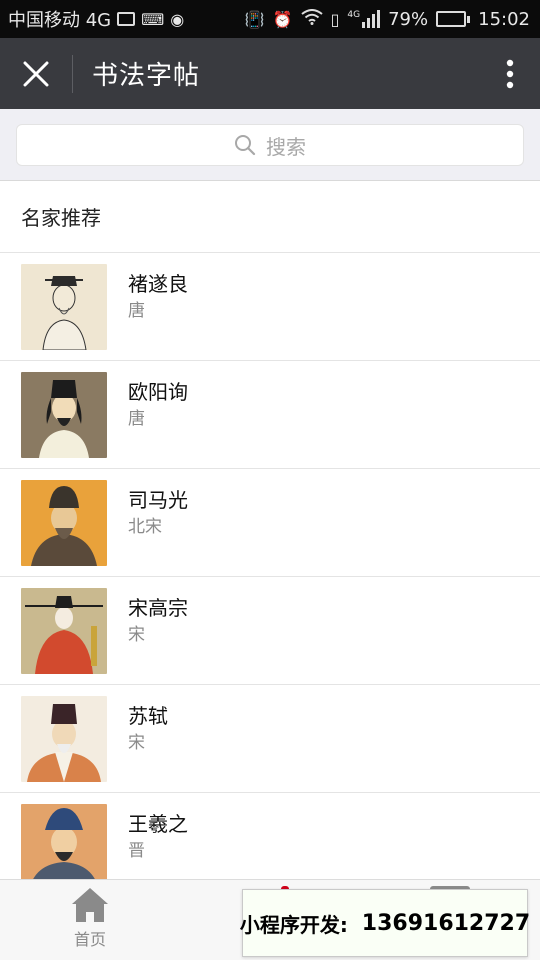 Image resolution: width=540 pixels, height=960 pixels. I want to click on more-menu-button, so click(510, 73).